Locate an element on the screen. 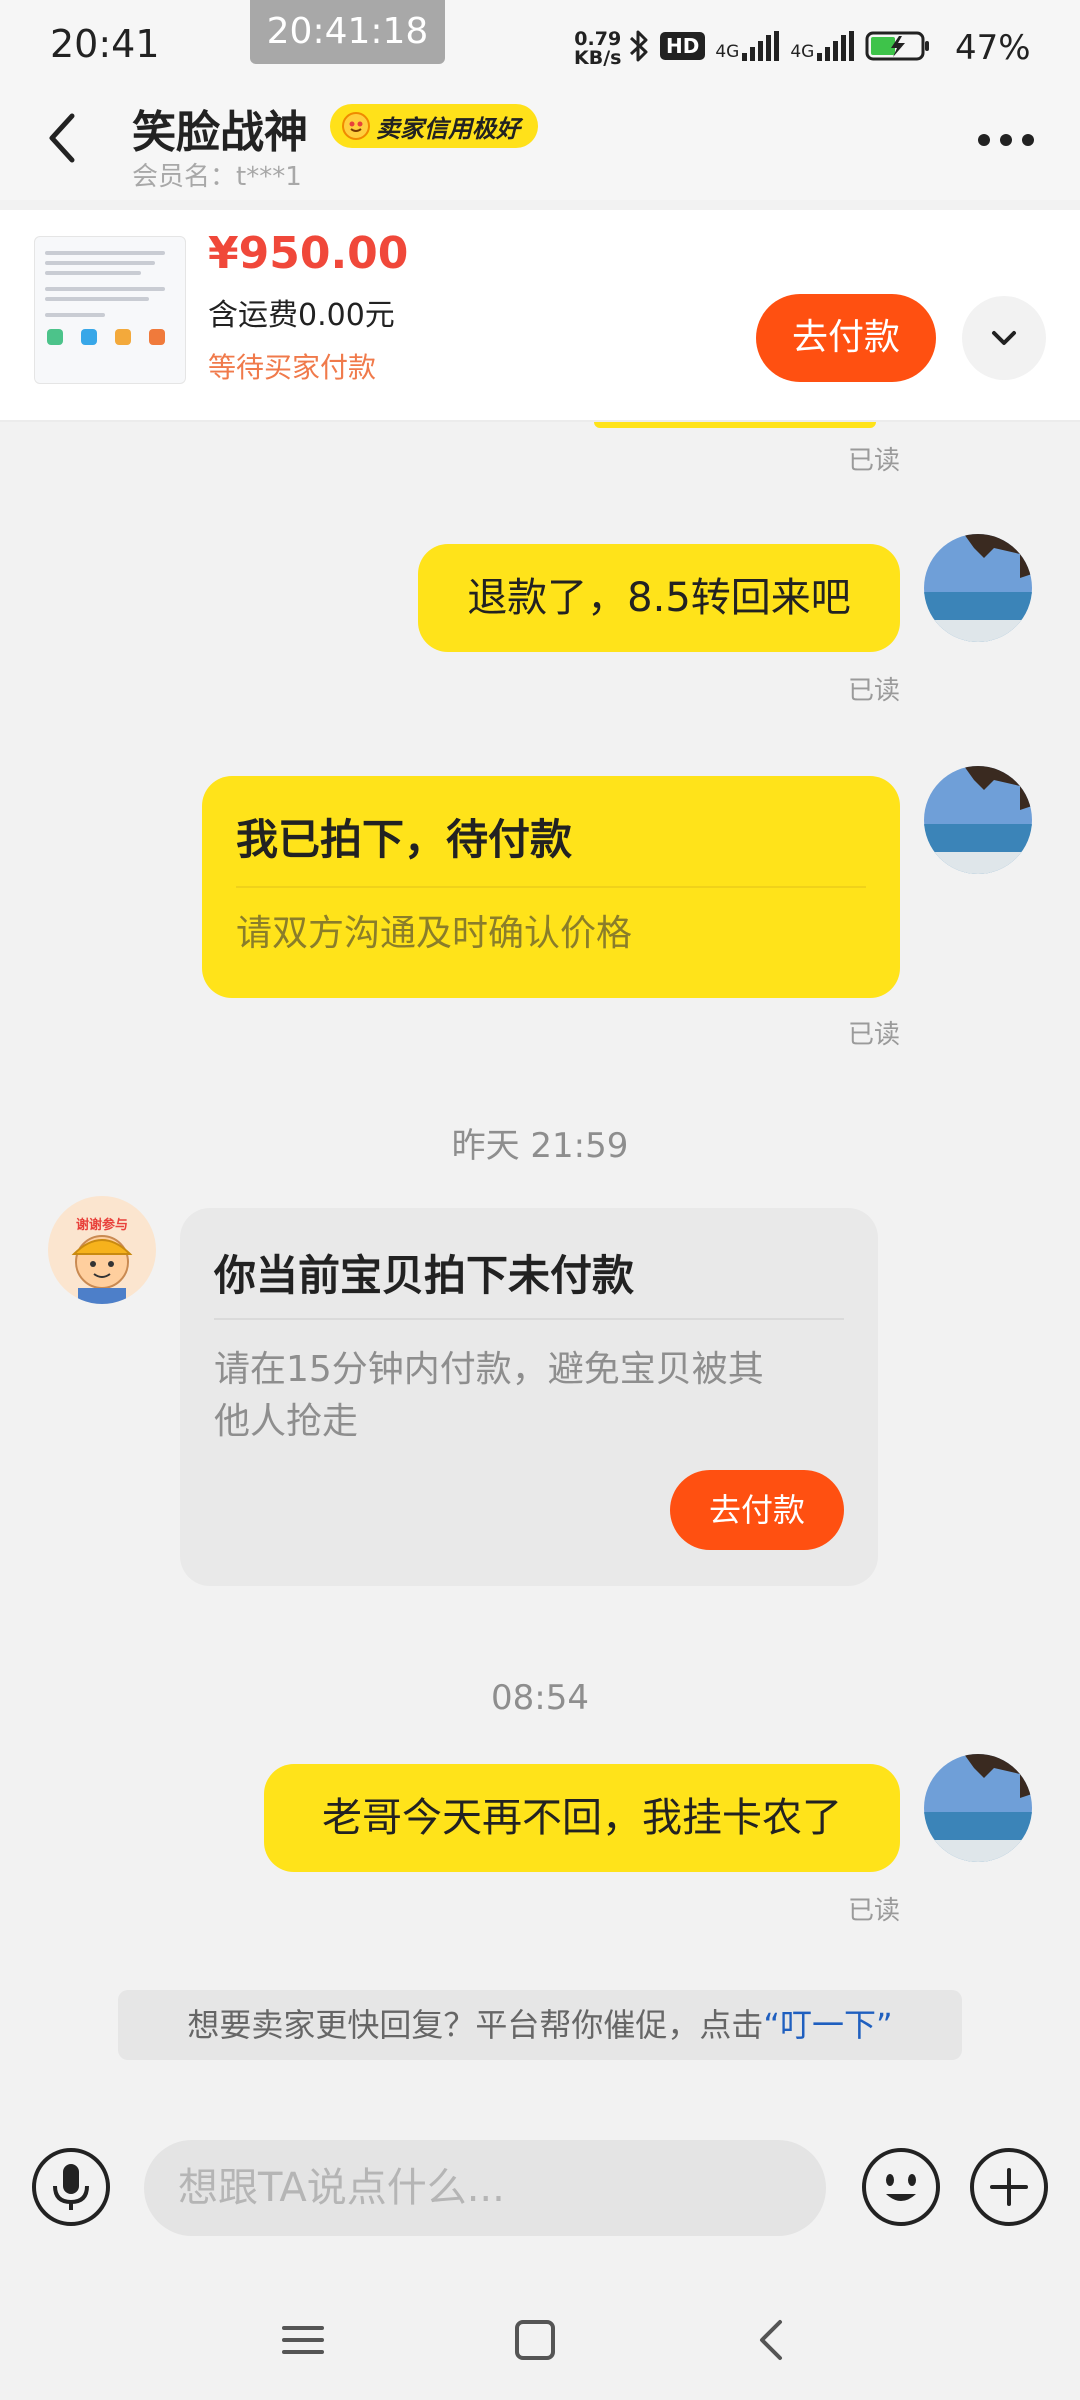  battery-percent: 47% is located at coordinates (993, 48).